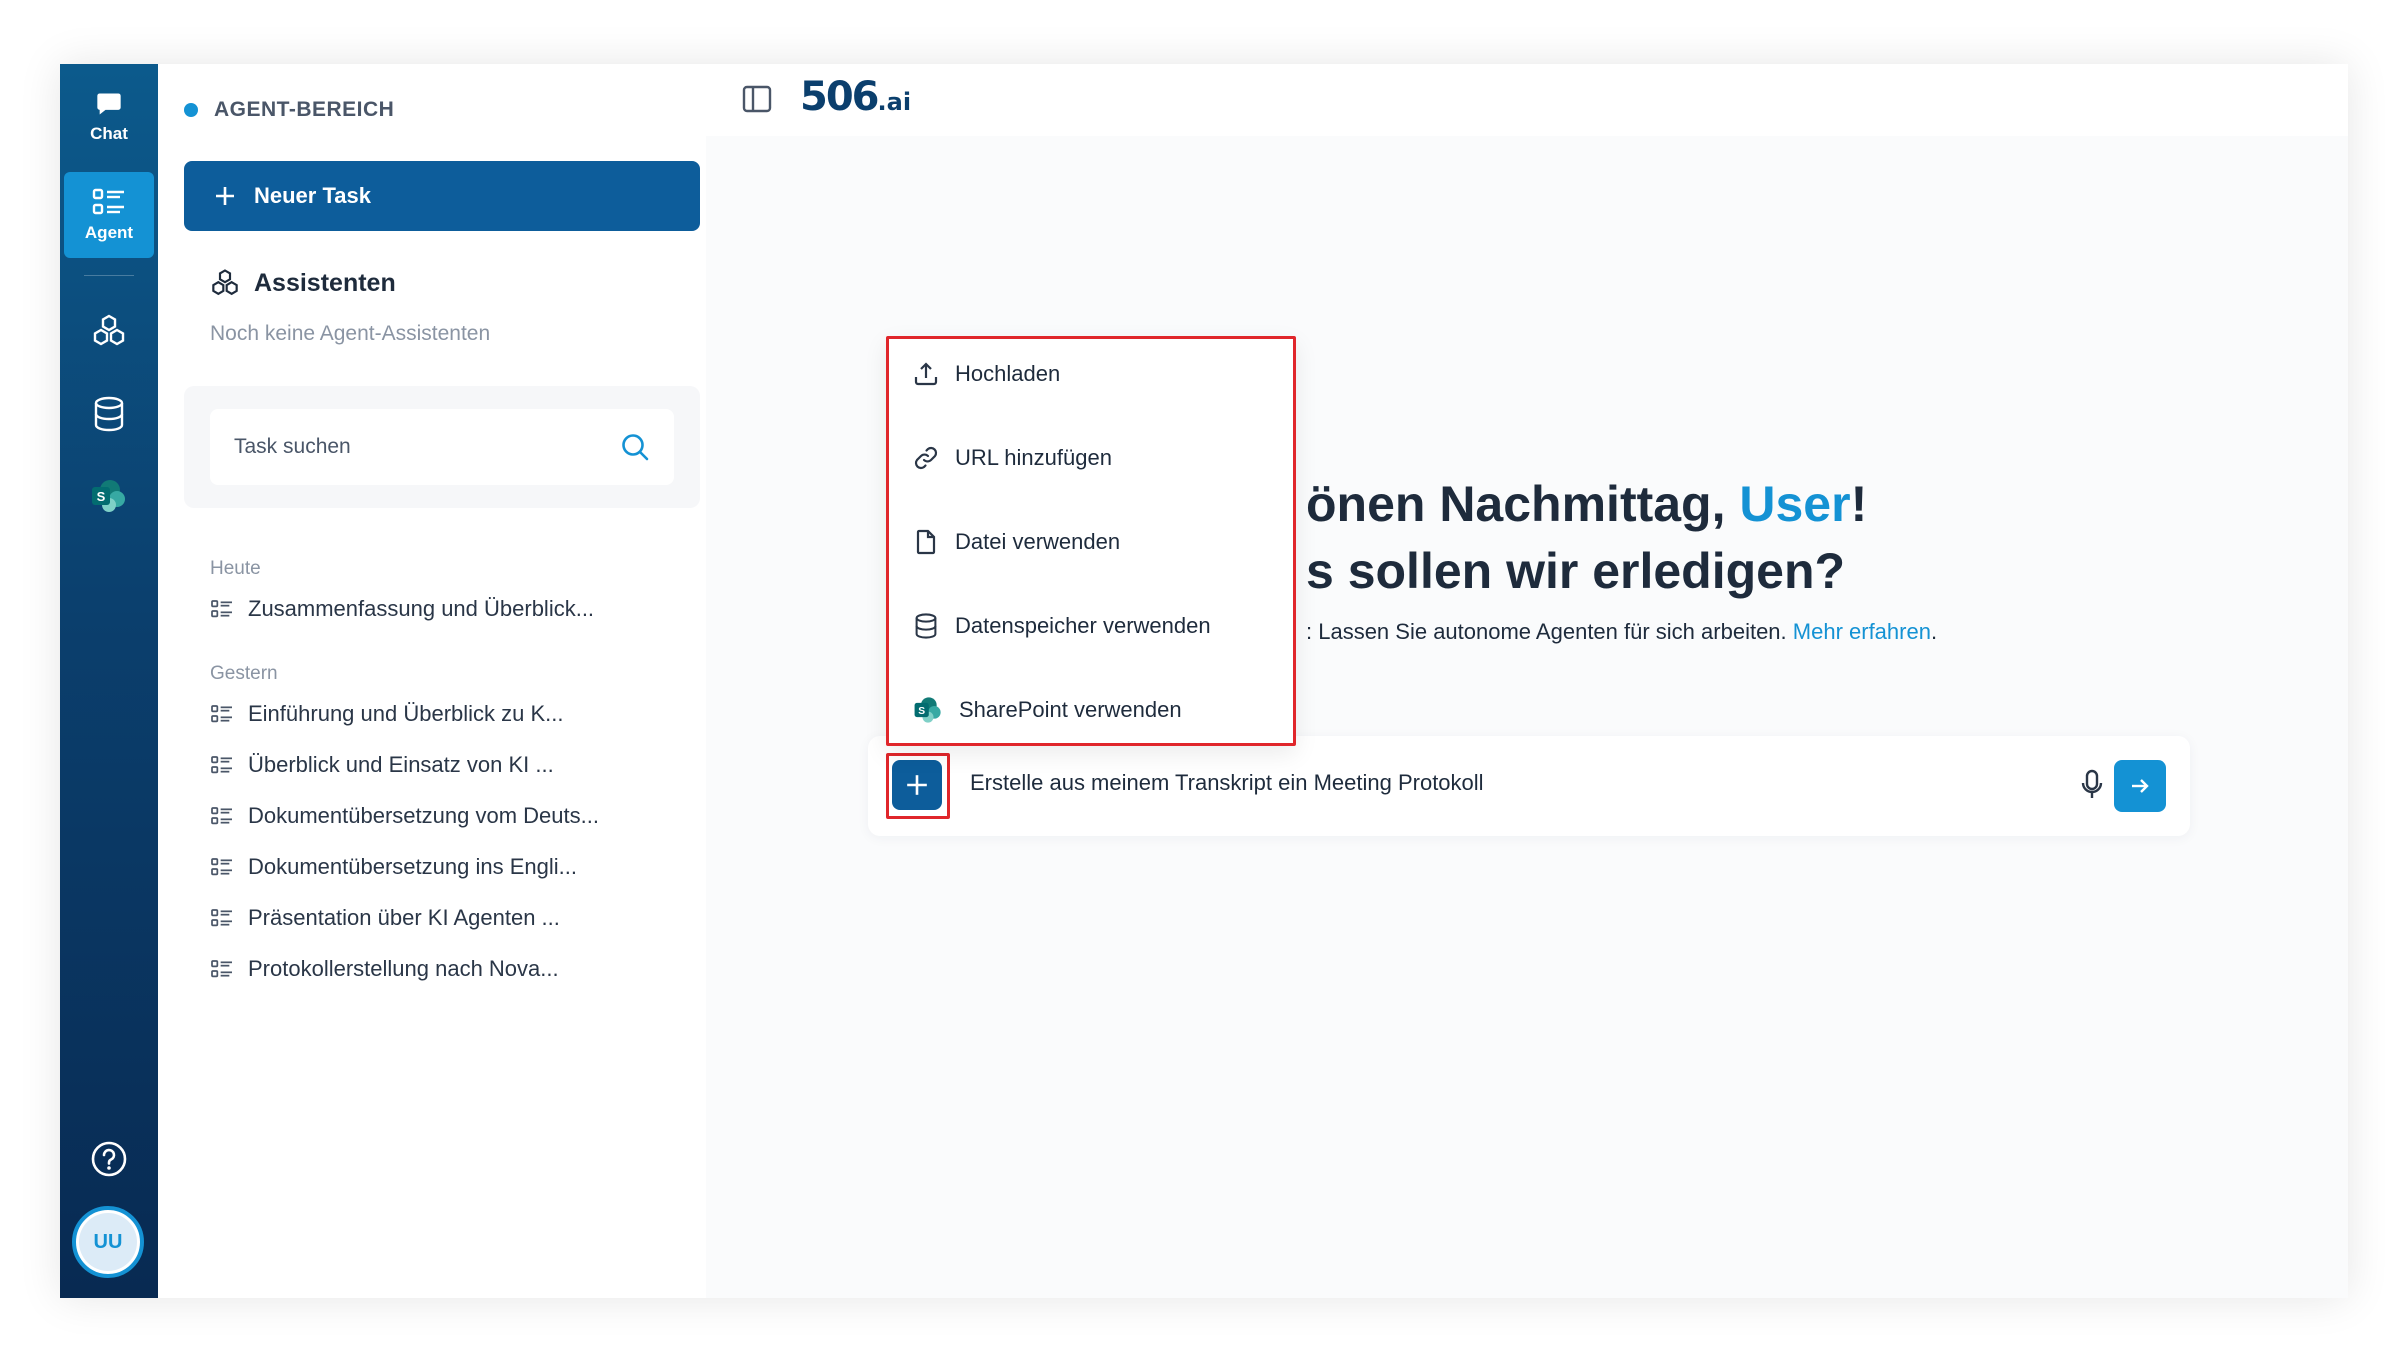 The height and width of the screenshot is (1360, 2400). I want to click on brand-logo: 506.ai, so click(855, 97).